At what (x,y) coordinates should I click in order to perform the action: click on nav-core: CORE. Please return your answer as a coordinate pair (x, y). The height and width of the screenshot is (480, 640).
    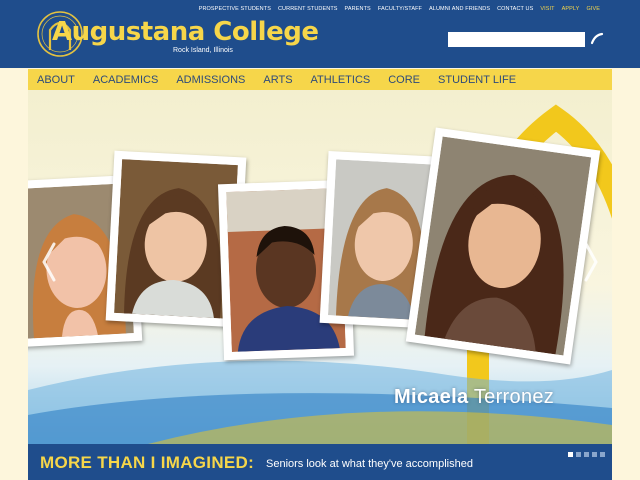
    Looking at the image, I should click on (404, 80).